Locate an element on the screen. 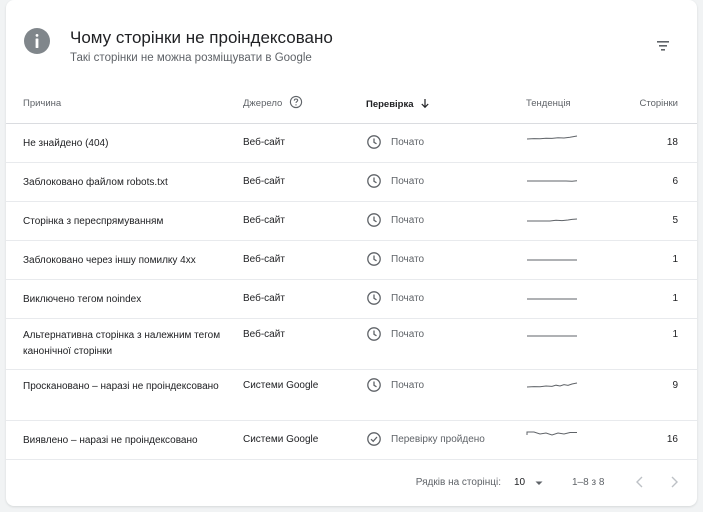  filter-button is located at coordinates (663, 46).